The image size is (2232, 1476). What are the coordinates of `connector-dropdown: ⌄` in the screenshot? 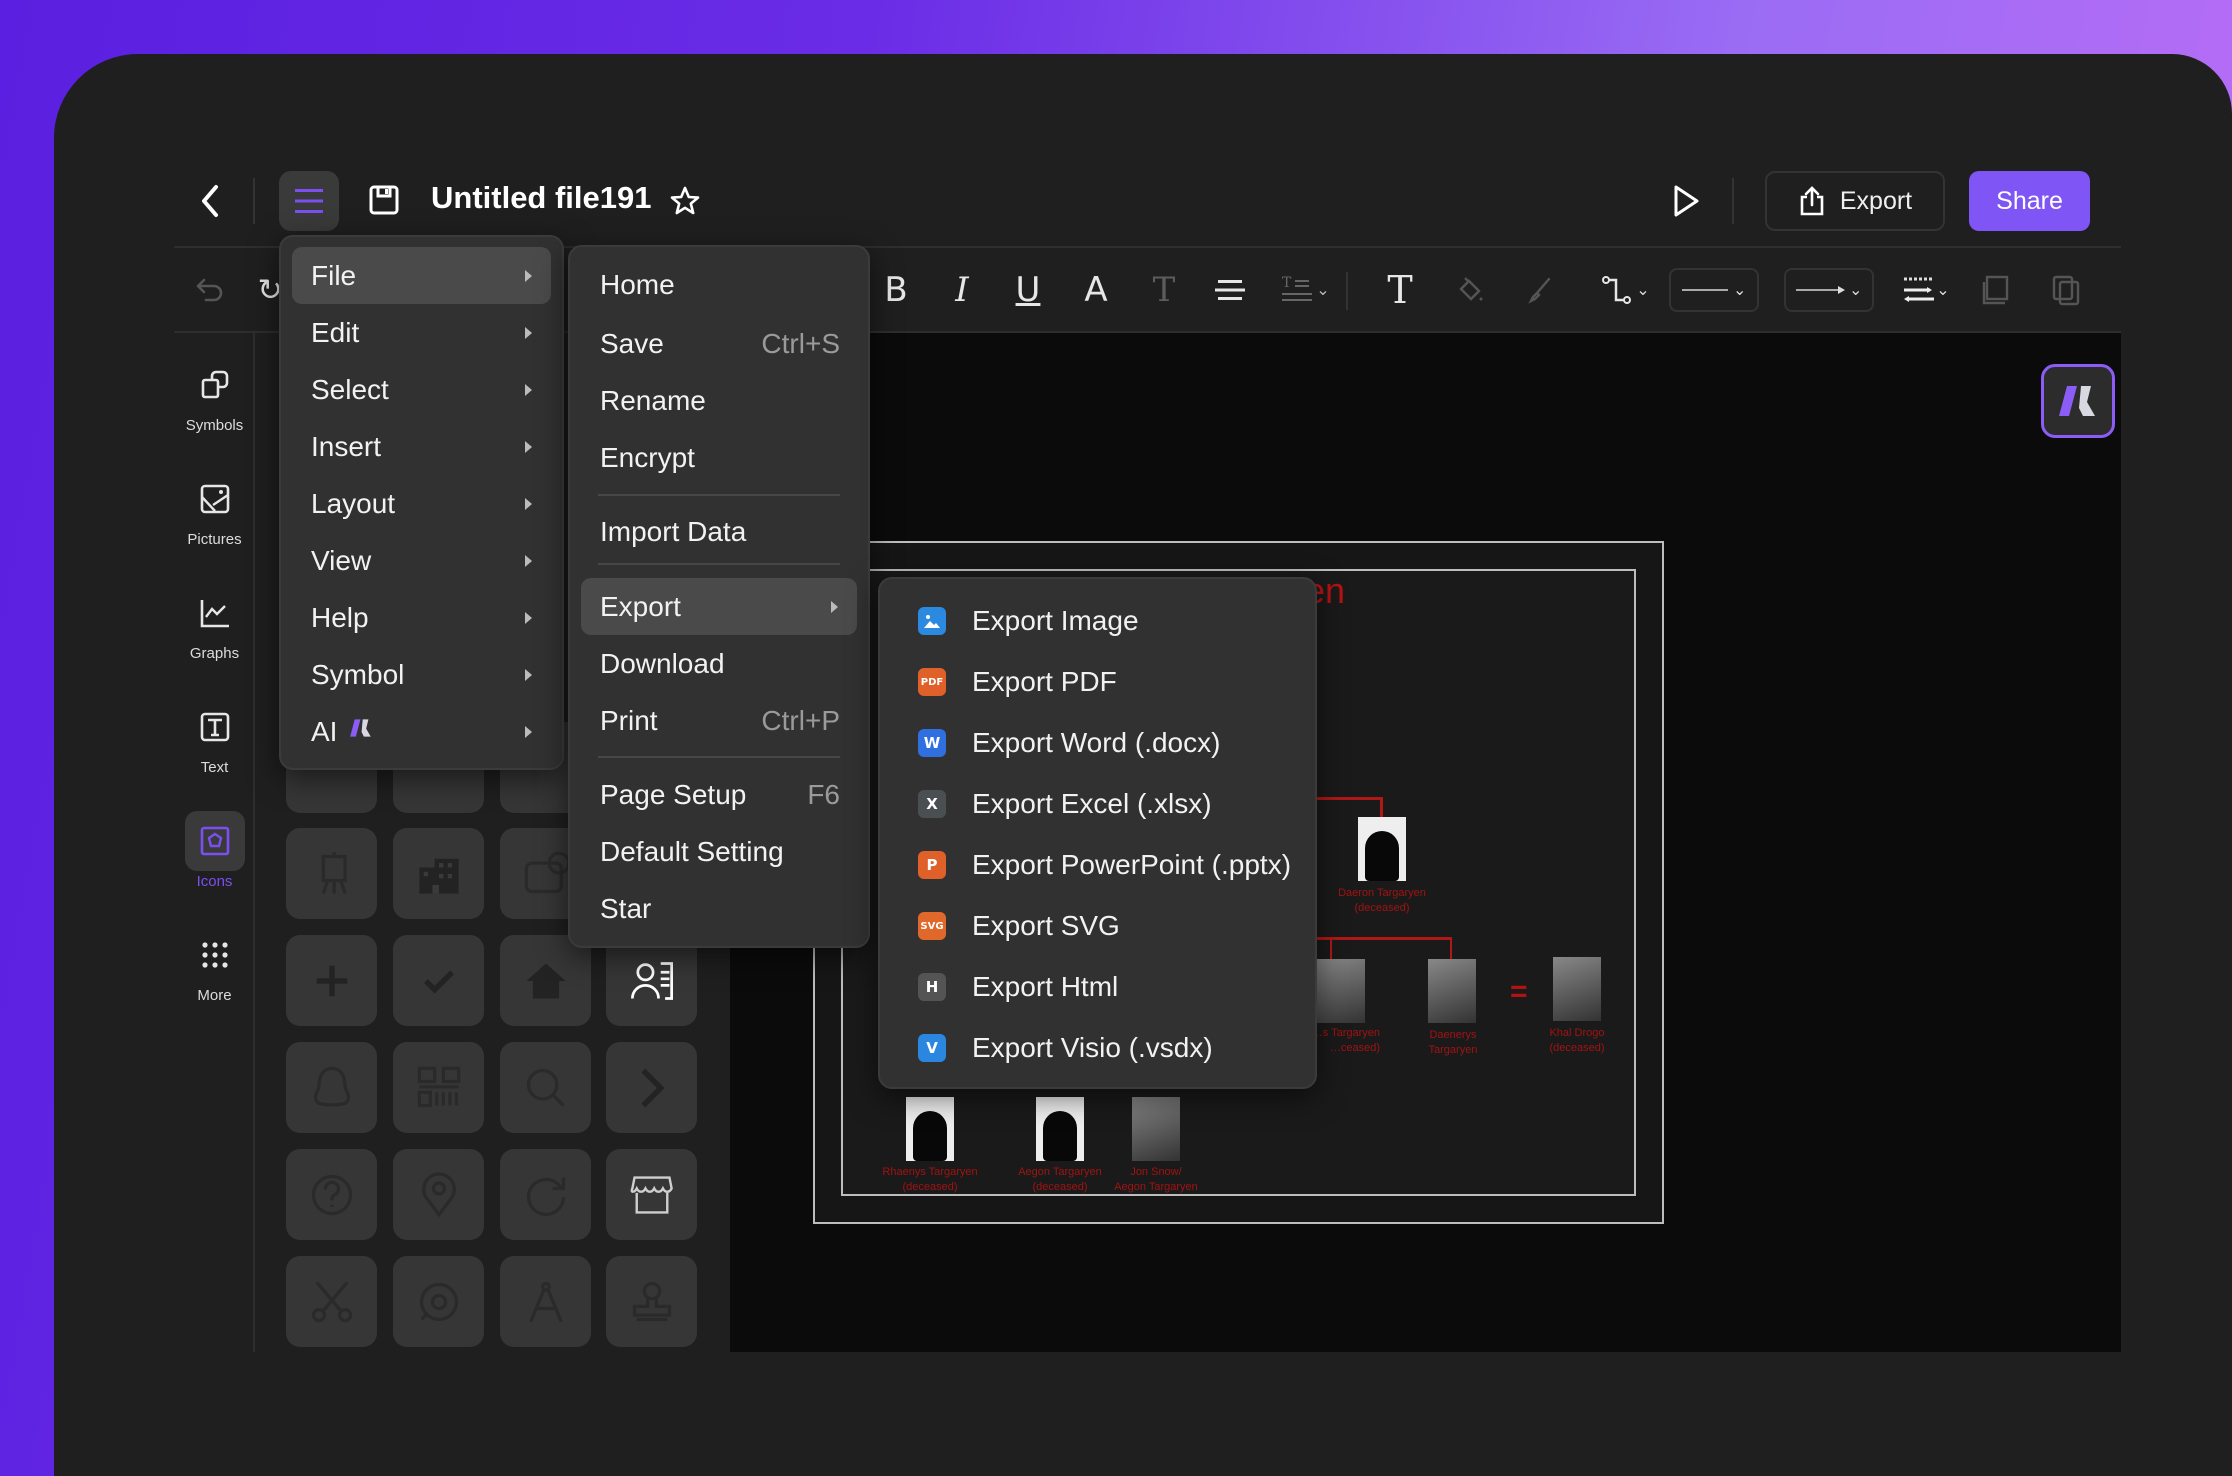 It's located at (1626, 290).